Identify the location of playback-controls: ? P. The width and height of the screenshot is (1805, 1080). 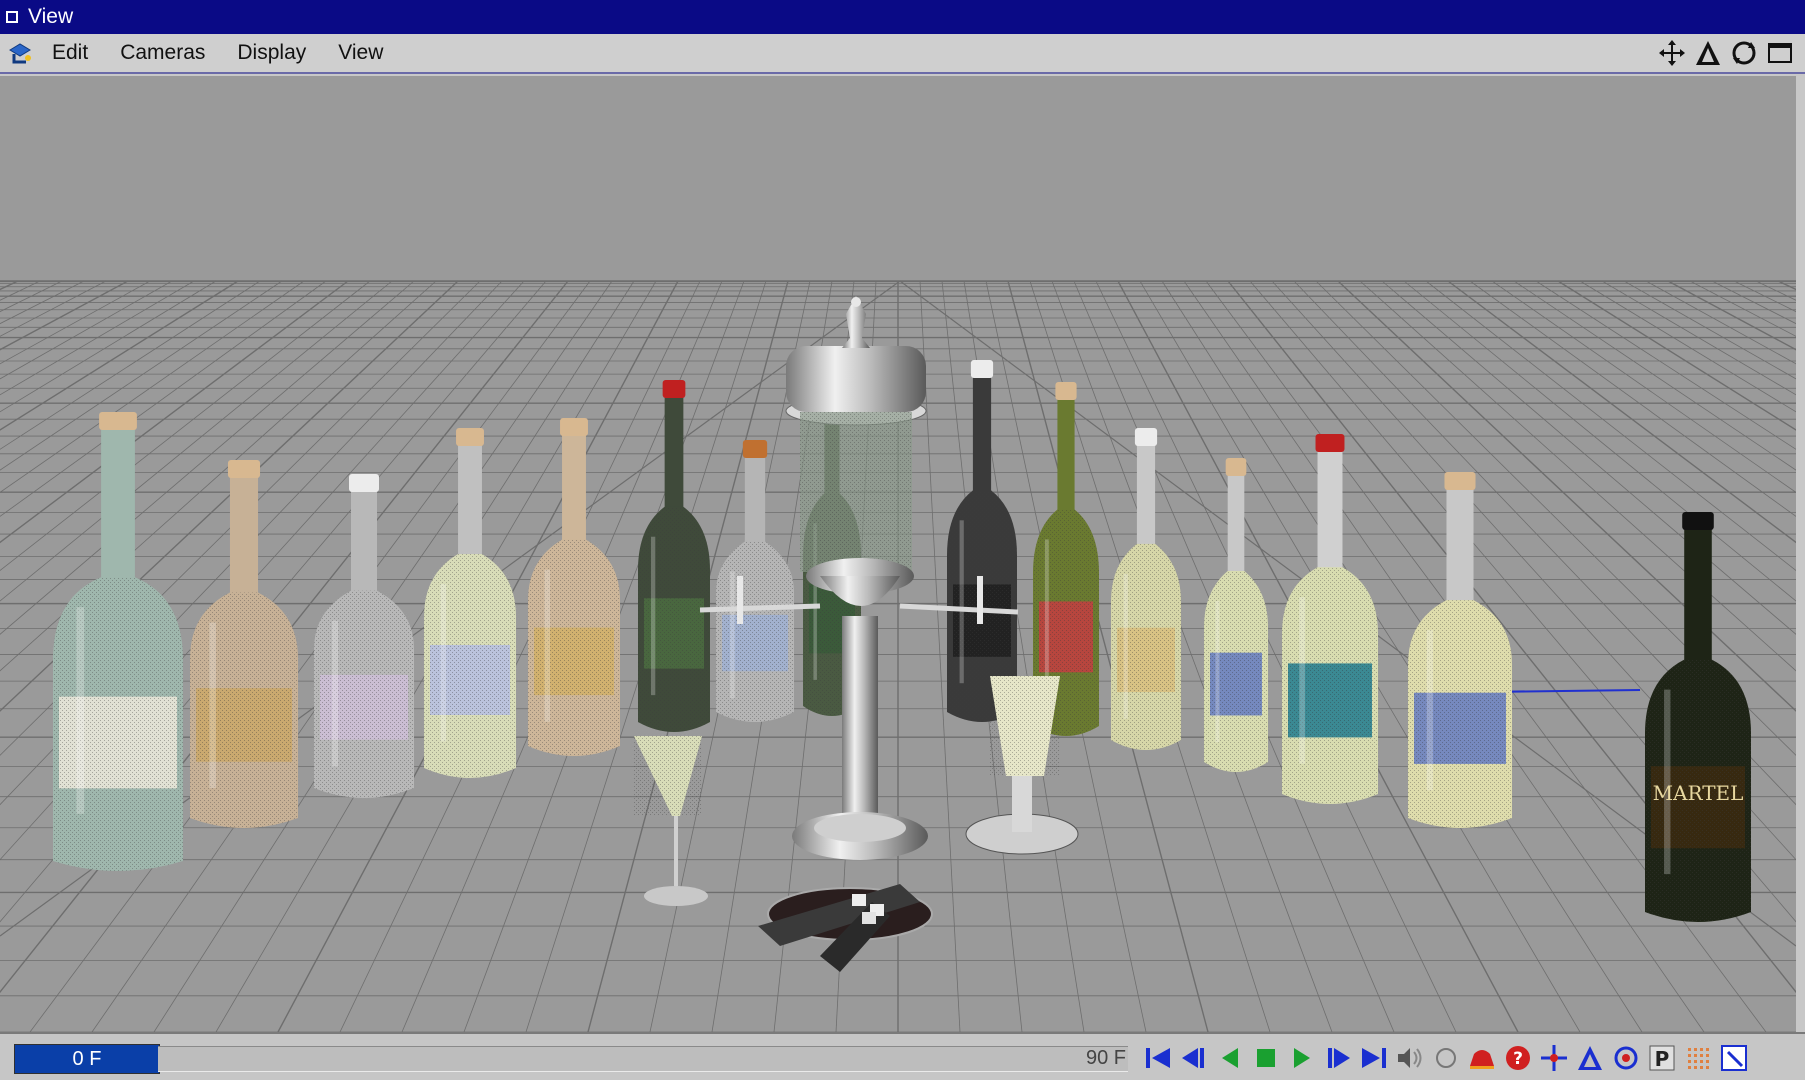
(1446, 1058).